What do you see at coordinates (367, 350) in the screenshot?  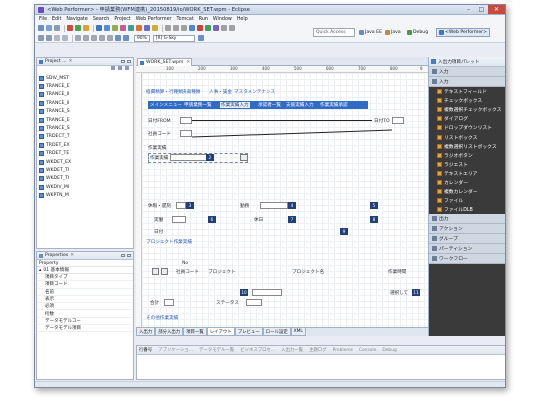 I see `bottom-tab-console: Console` at bounding box center [367, 350].